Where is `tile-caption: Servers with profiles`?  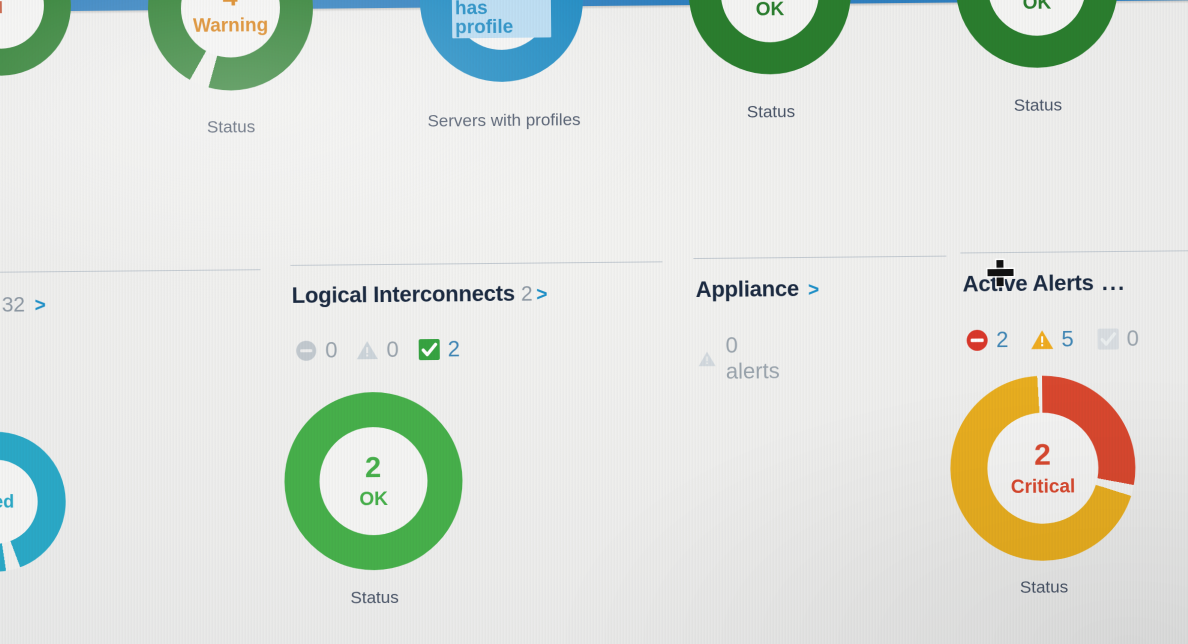 tile-caption: Servers with profiles is located at coordinates (504, 120).